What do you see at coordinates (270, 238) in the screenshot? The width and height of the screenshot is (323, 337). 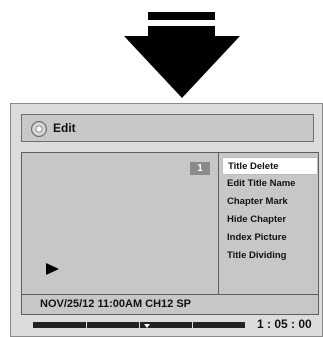 I see `menu-item-index-picture: Index Picture` at bounding box center [270, 238].